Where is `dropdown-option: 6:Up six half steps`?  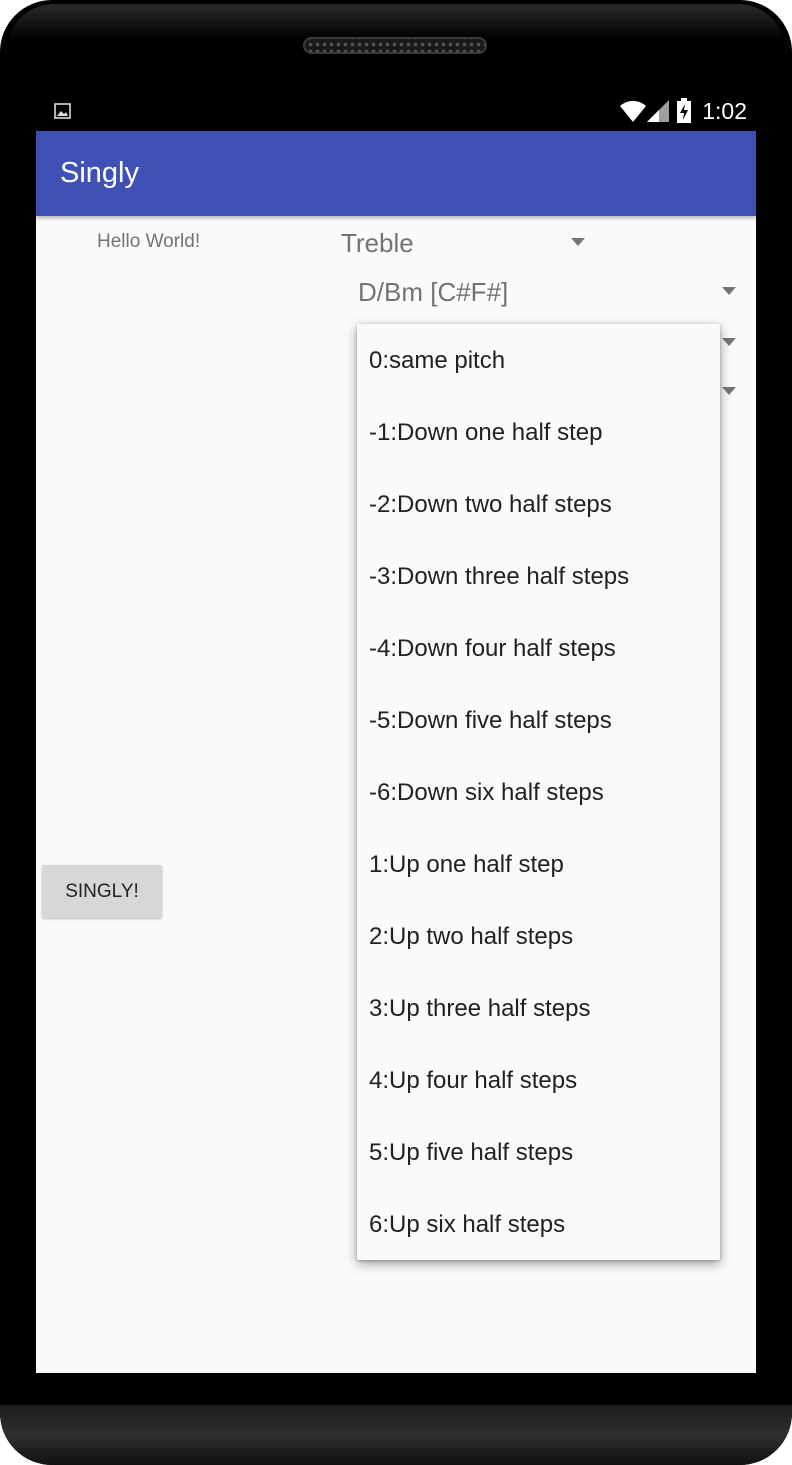 dropdown-option: 6:Up six half steps is located at coordinates (538, 1225).